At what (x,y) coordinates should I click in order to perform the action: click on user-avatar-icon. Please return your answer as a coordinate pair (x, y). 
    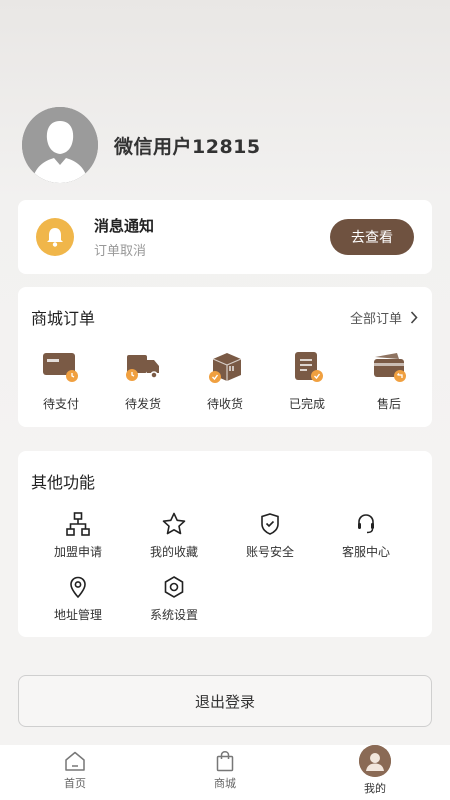
    Looking at the image, I should click on (375, 761).